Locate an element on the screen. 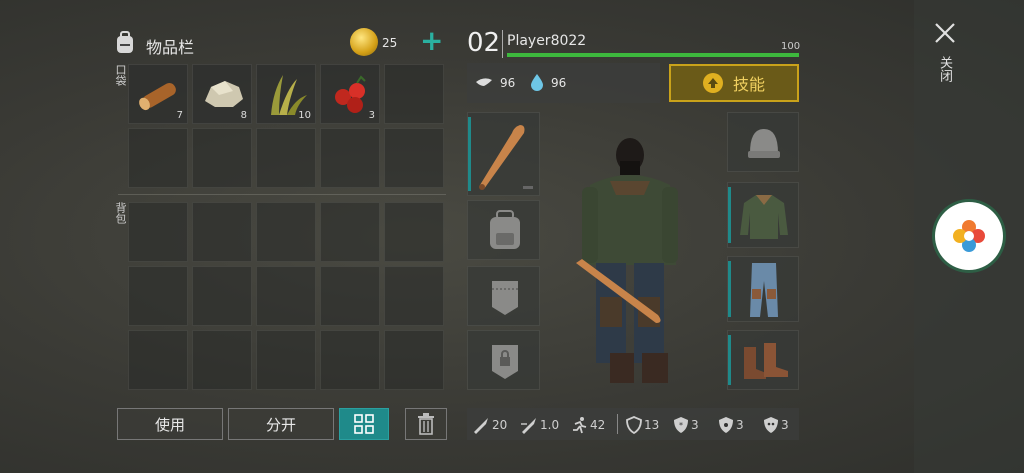 The height and width of the screenshot is (473, 1024). health-bar-fill is located at coordinates (653, 55).